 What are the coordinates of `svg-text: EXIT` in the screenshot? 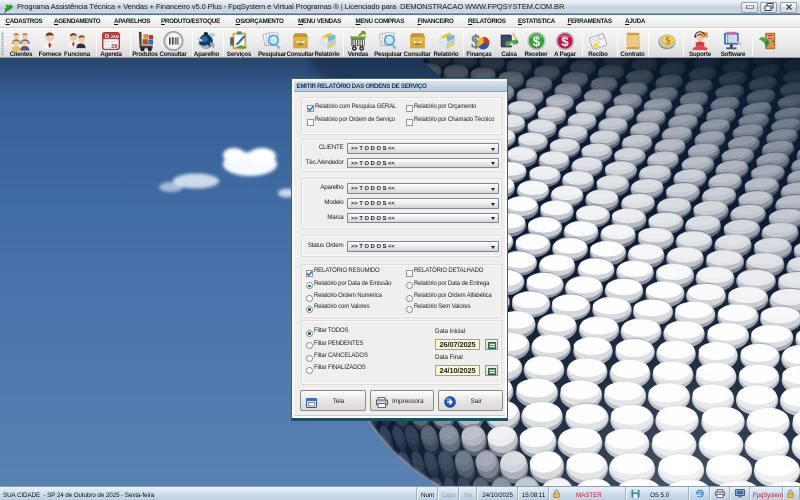 It's located at (770, 37).